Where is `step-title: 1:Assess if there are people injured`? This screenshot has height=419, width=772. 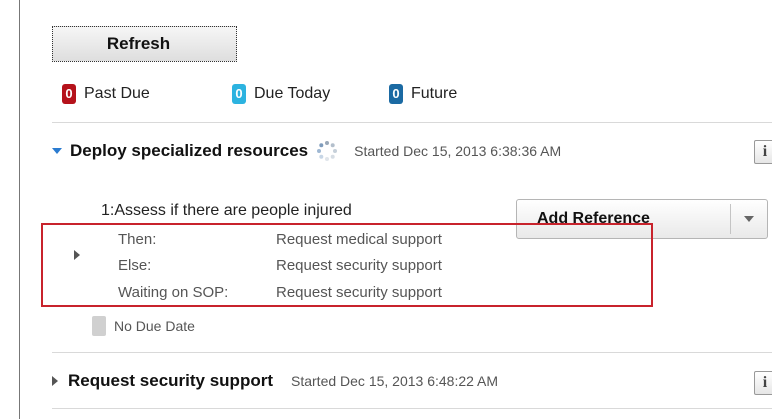 step-title: 1:Assess if there are people injured is located at coordinates (226, 210).